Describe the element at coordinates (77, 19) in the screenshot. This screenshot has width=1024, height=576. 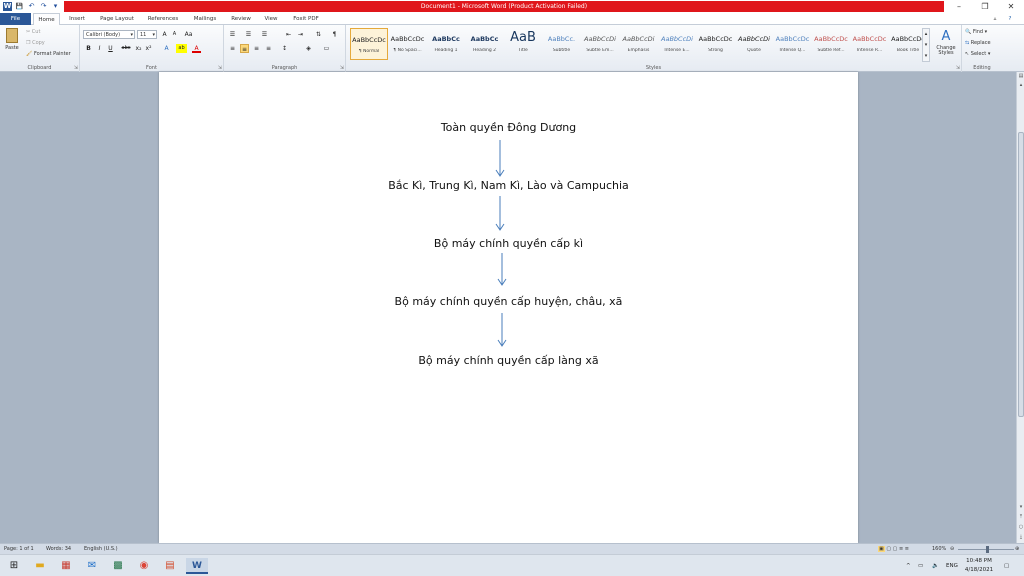
I see `tab-insert: Insert` at that location.